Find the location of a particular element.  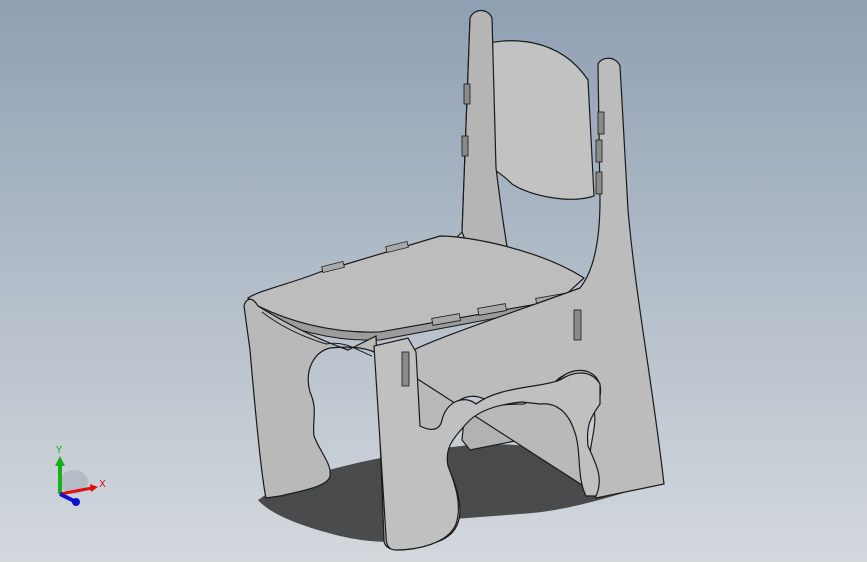

orientation-triad is located at coordinates (80, 476).